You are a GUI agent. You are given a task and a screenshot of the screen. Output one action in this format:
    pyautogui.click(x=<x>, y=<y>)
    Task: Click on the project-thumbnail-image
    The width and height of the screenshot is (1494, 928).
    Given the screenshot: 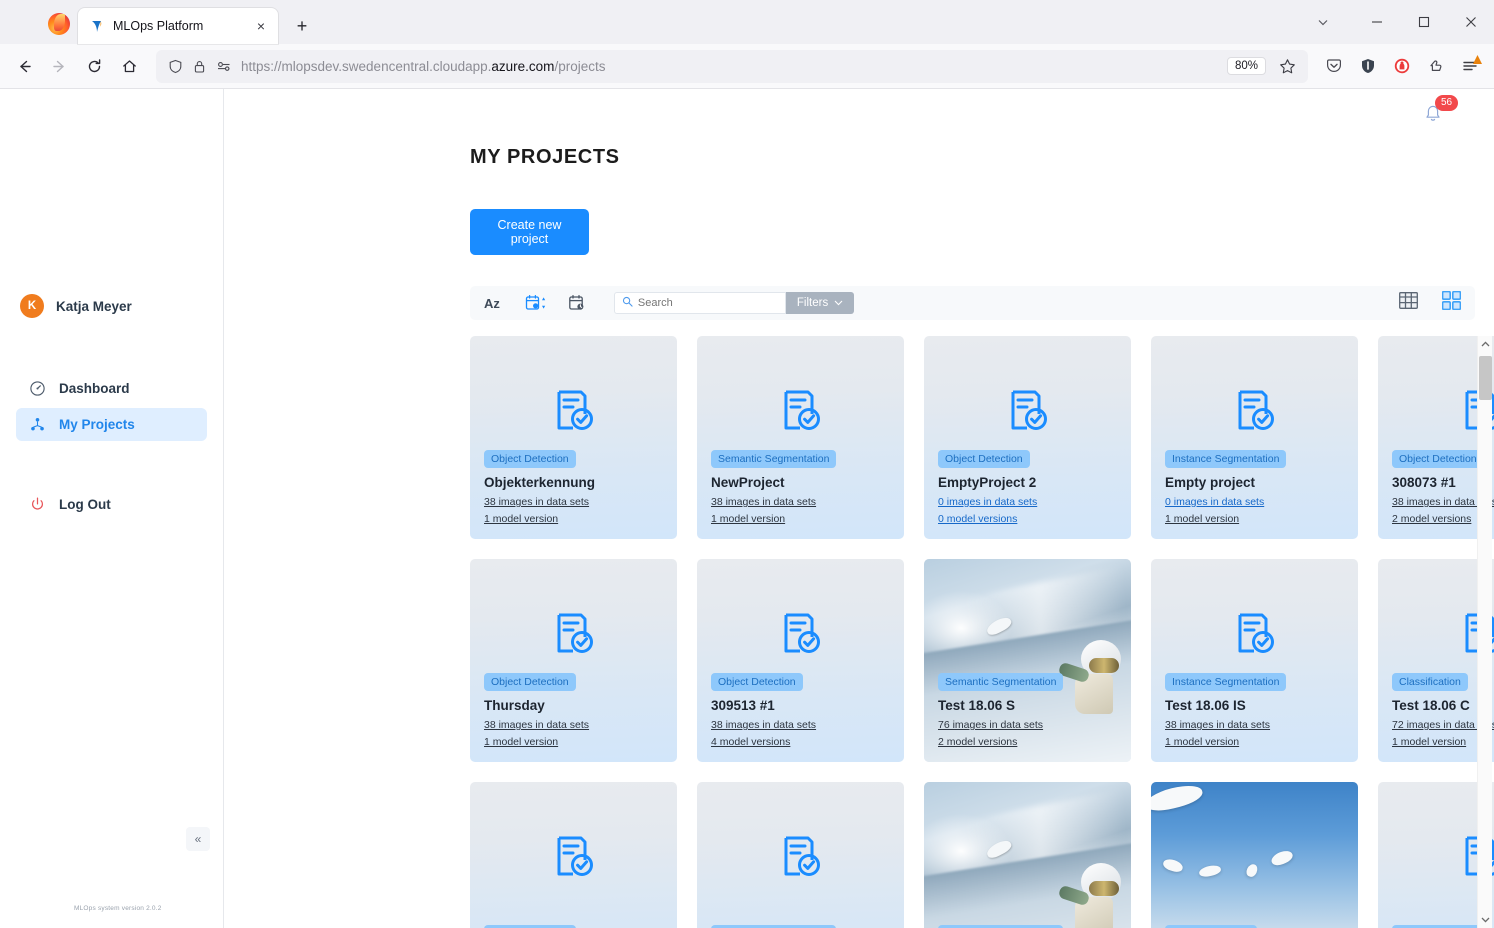 What is the action you would take?
    pyautogui.click(x=1027, y=855)
    